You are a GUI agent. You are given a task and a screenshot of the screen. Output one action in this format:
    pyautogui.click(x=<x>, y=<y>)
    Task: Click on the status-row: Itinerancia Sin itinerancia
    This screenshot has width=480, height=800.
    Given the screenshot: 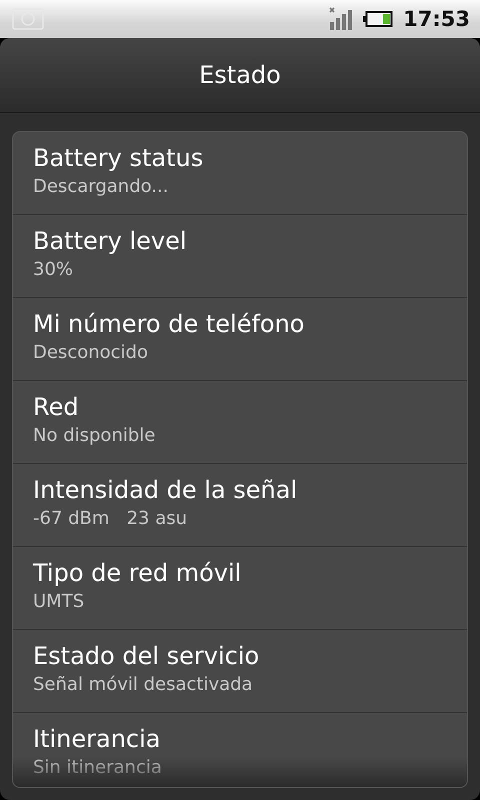 What is the action you would take?
    pyautogui.click(x=240, y=750)
    